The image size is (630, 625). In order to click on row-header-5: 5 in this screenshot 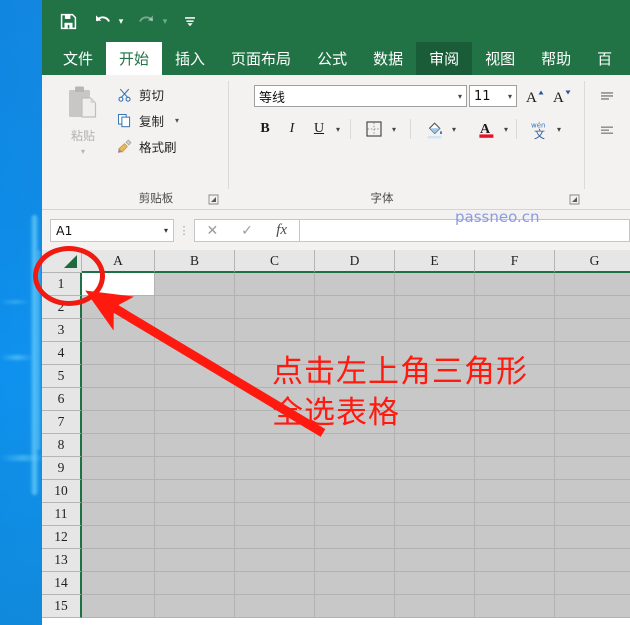, I will do `click(62, 376)`.